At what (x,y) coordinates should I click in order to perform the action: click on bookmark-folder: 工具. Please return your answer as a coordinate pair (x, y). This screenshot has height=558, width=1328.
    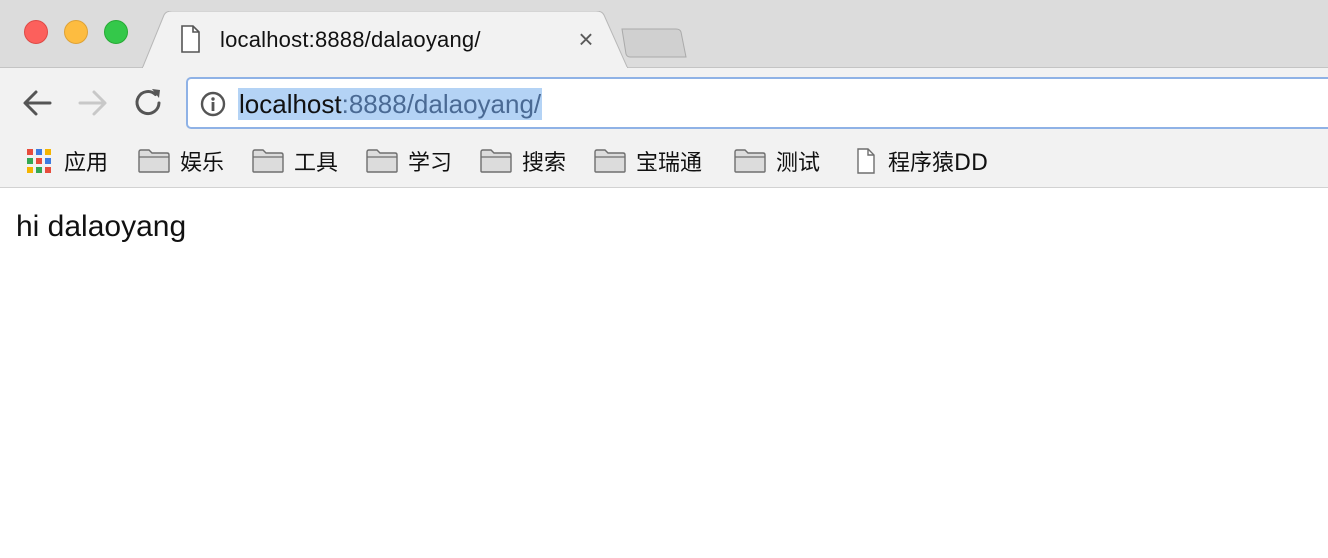
    Looking at the image, I should click on (295, 161).